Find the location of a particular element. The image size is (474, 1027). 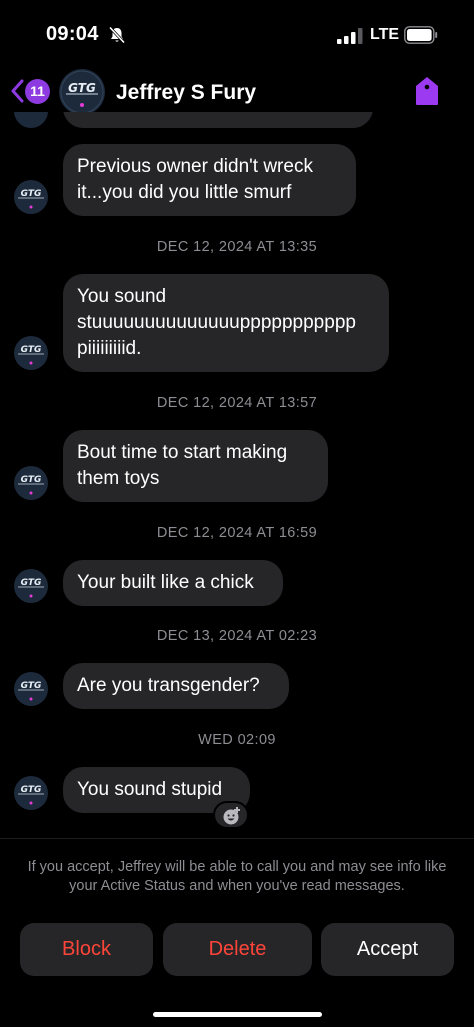

delete-button: Delete is located at coordinates (237, 949).